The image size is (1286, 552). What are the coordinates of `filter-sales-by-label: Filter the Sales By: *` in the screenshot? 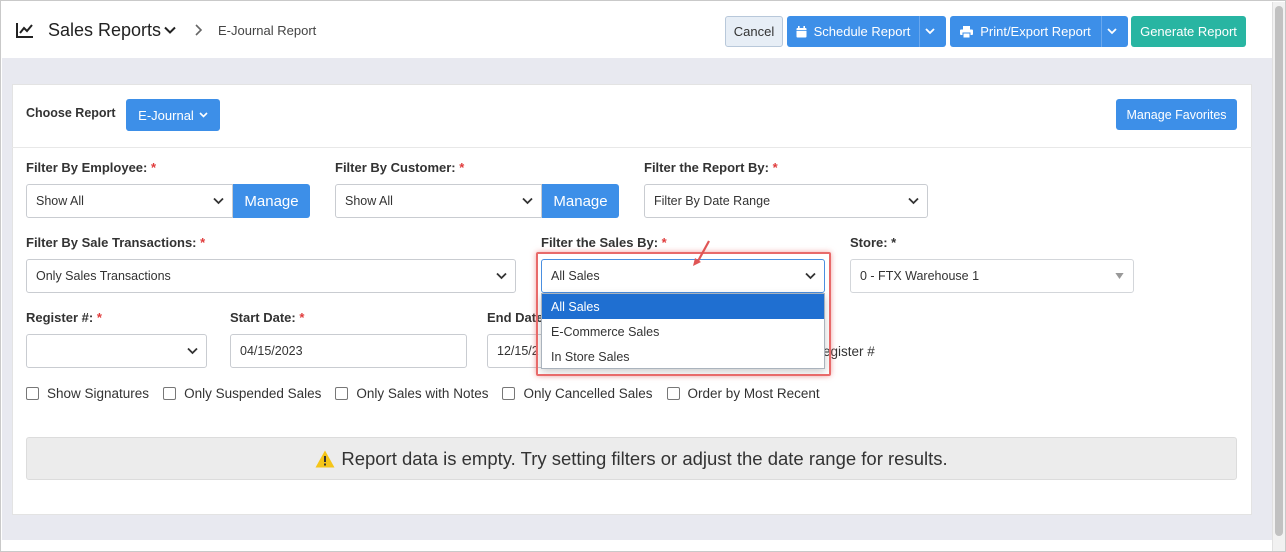 It's located at (604, 242).